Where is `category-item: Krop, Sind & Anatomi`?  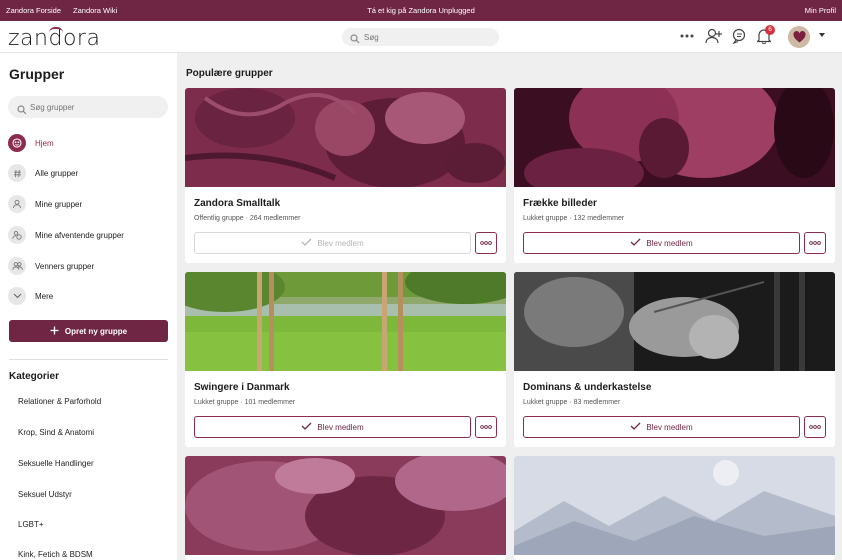
category-item: Krop, Sind & Anatomi is located at coordinates (56, 432).